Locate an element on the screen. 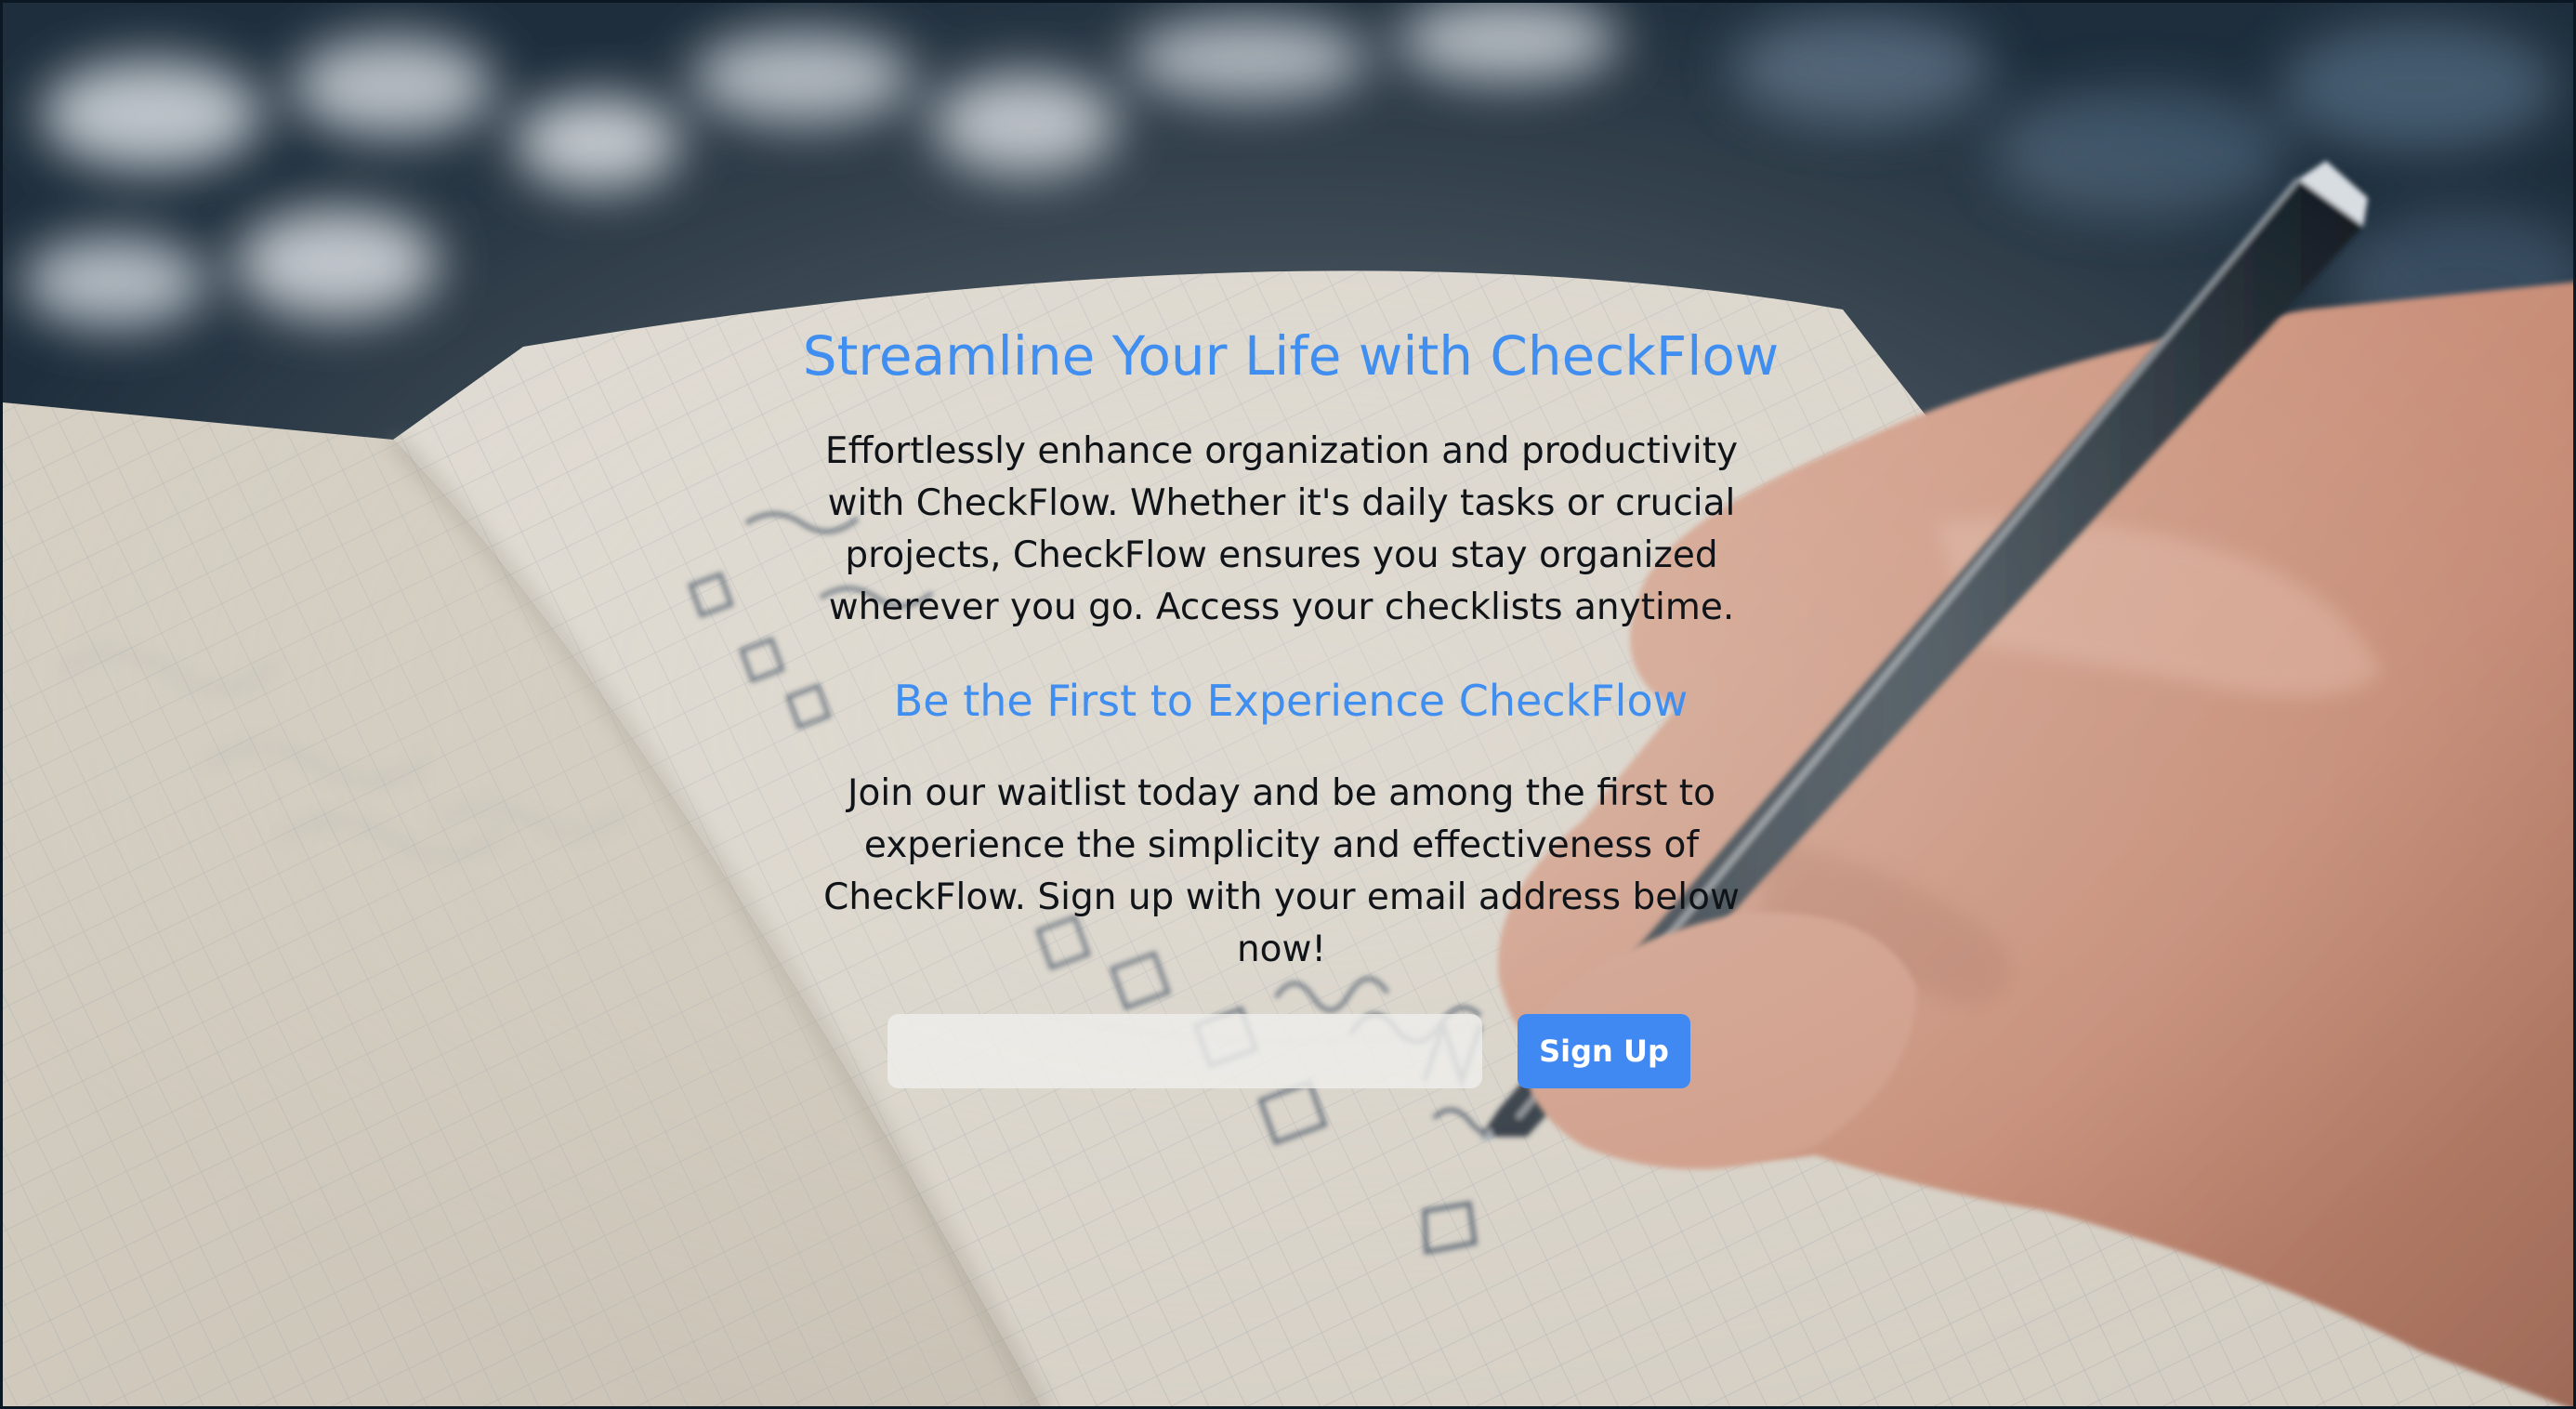 The width and height of the screenshot is (2576, 1409). hero-headline: Streamline Your Life with CheckFlow is located at coordinates (1291, 356).